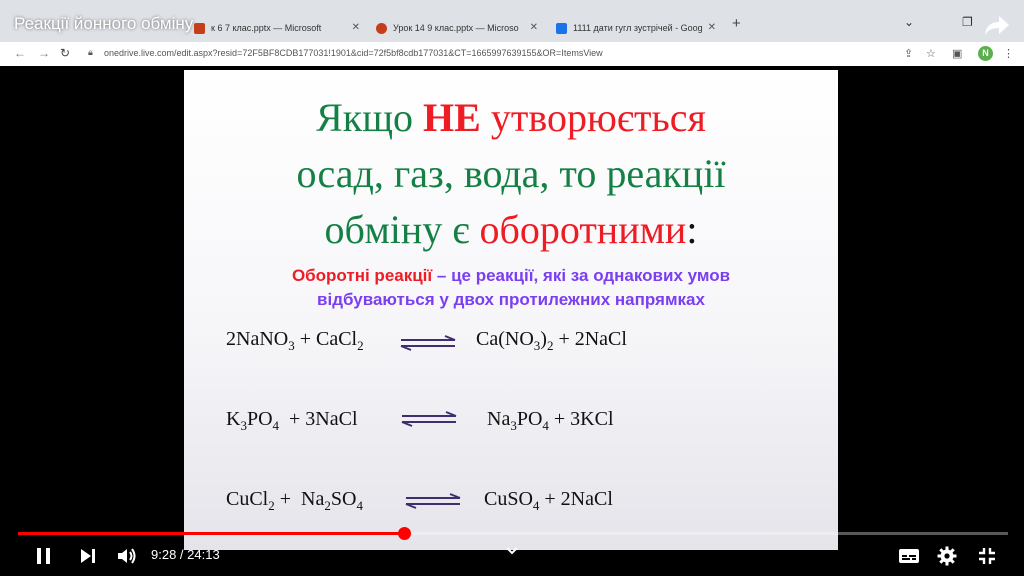  Describe the element at coordinates (103, 24) in the screenshot. I see `video-title: Реакції йонного обміну` at that location.